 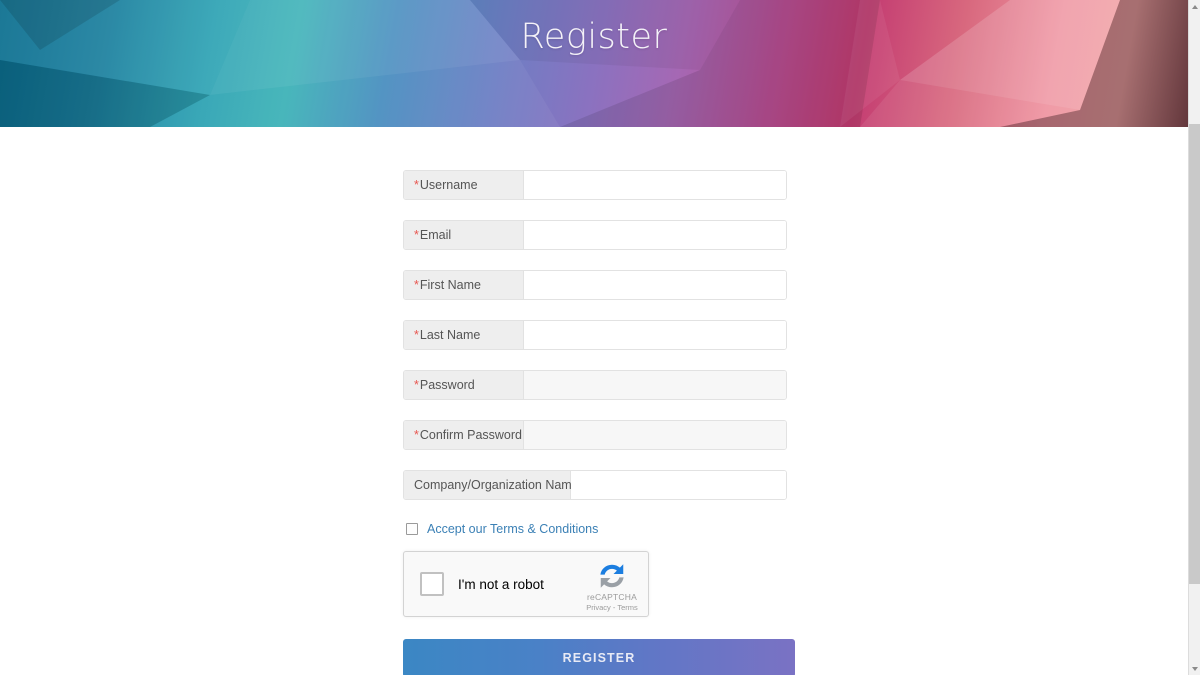 I want to click on field-row: * First Name, so click(x=595, y=285).